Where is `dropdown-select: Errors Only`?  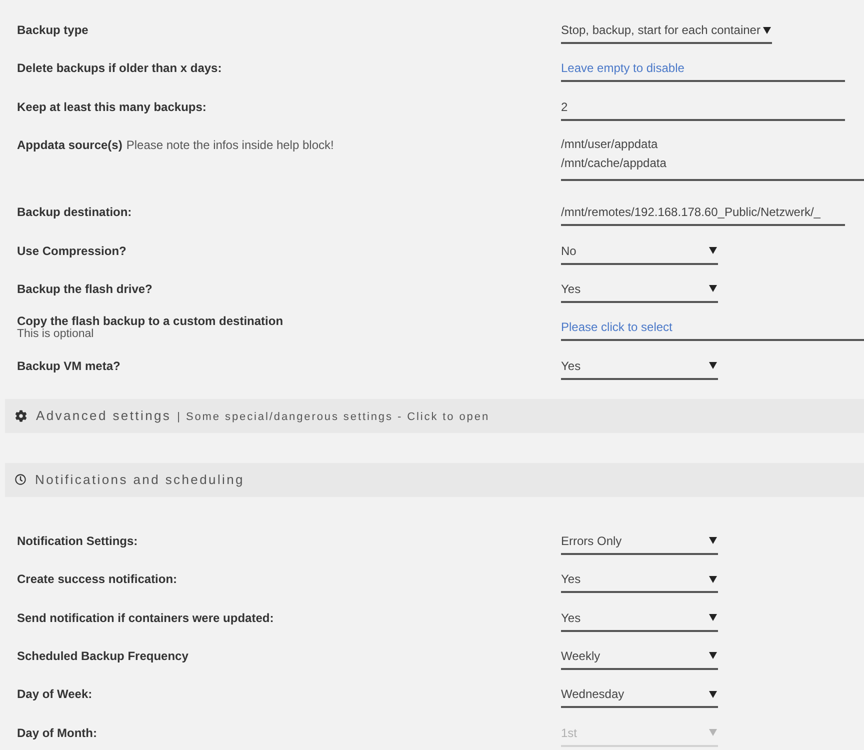
dropdown-select: Errors Only is located at coordinates (639, 541).